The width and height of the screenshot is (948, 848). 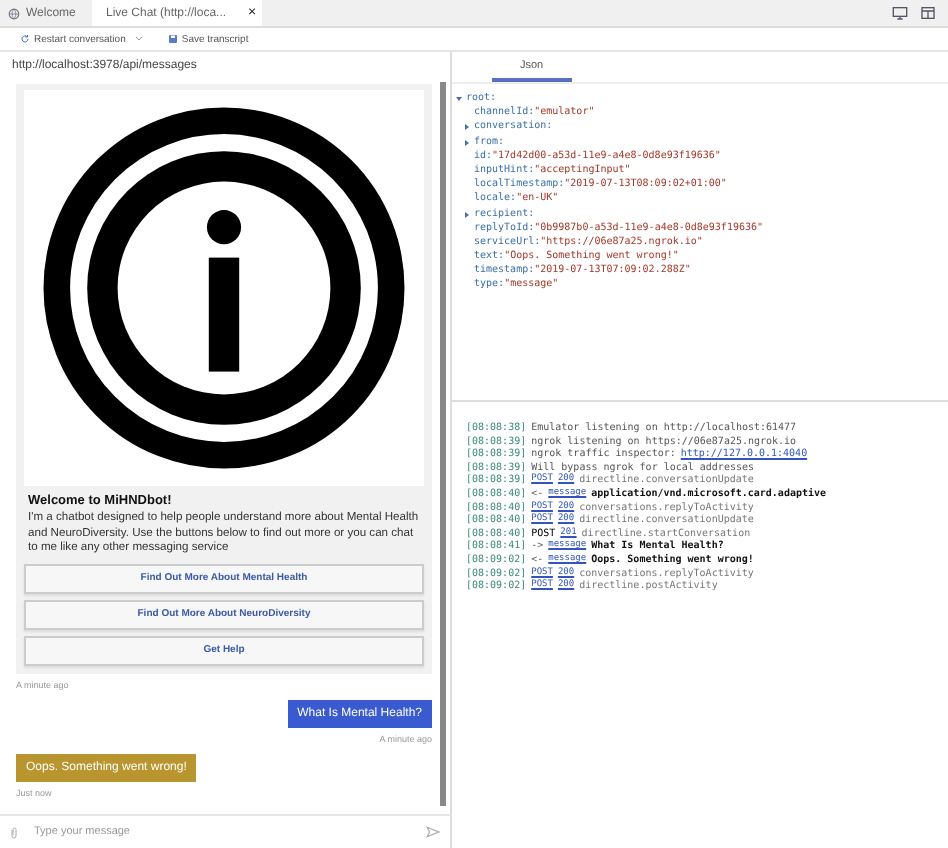 What do you see at coordinates (25, 39) in the screenshot?
I see `refresh-icon` at bounding box center [25, 39].